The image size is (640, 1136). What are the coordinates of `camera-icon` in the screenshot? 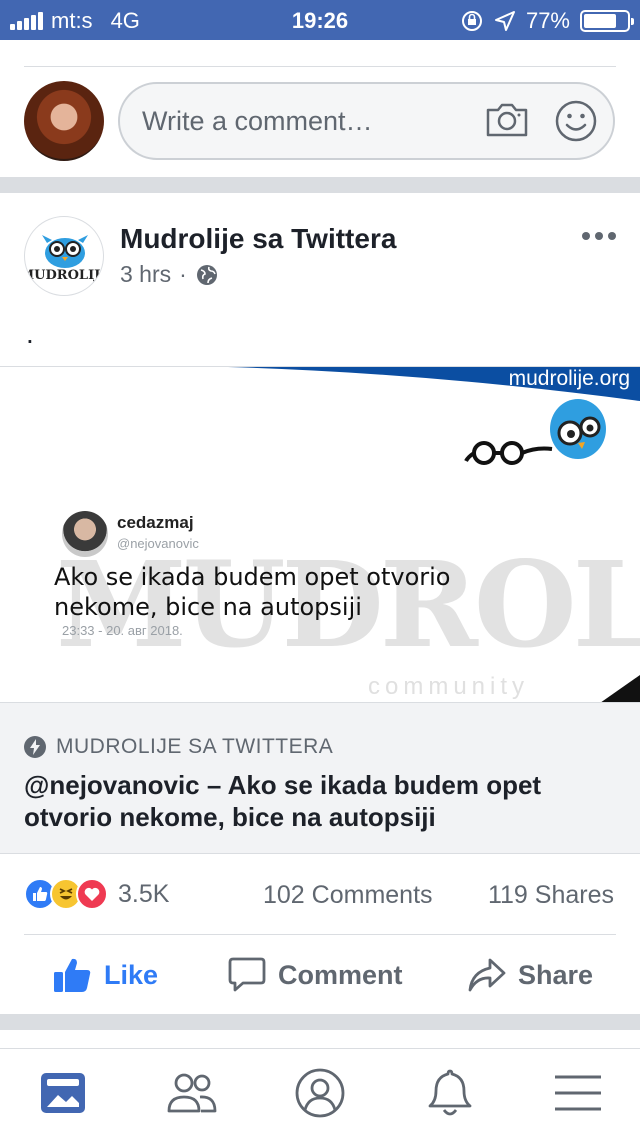 It's located at (507, 120).